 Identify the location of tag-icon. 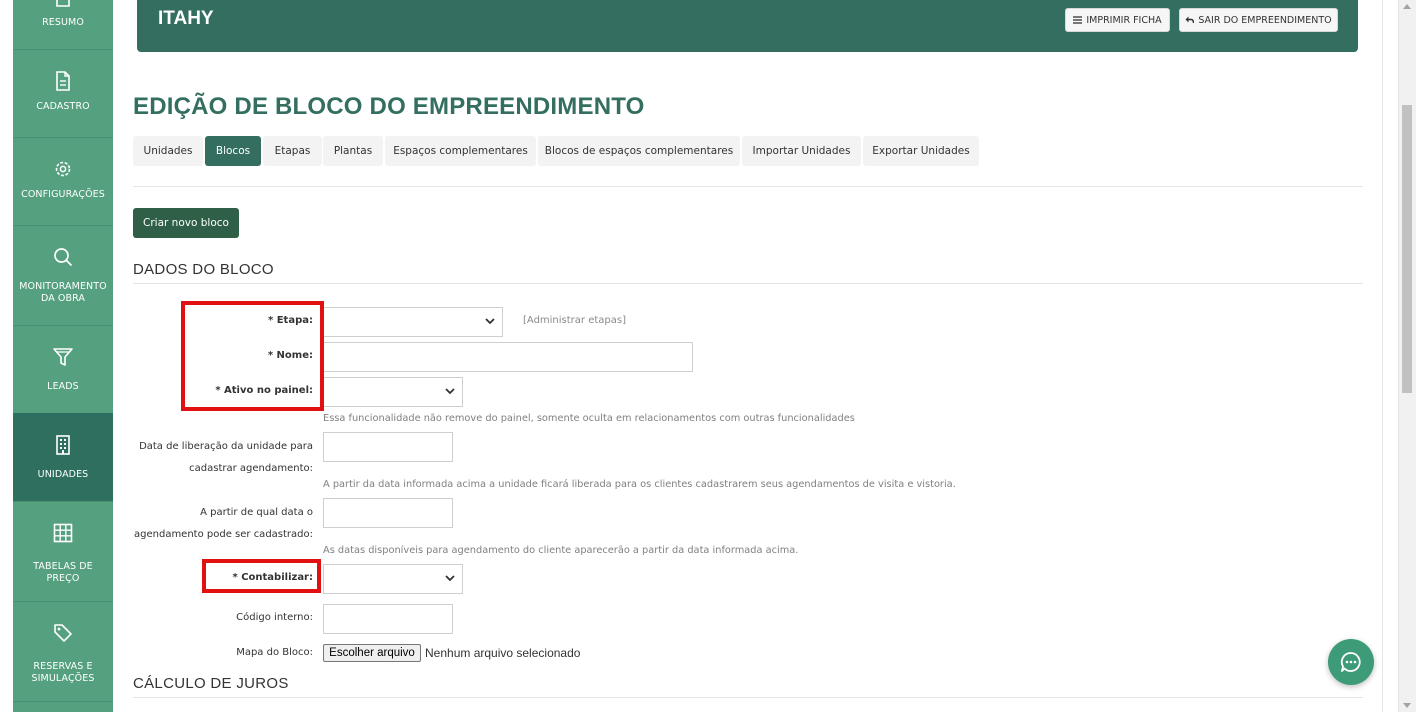
(63, 633).